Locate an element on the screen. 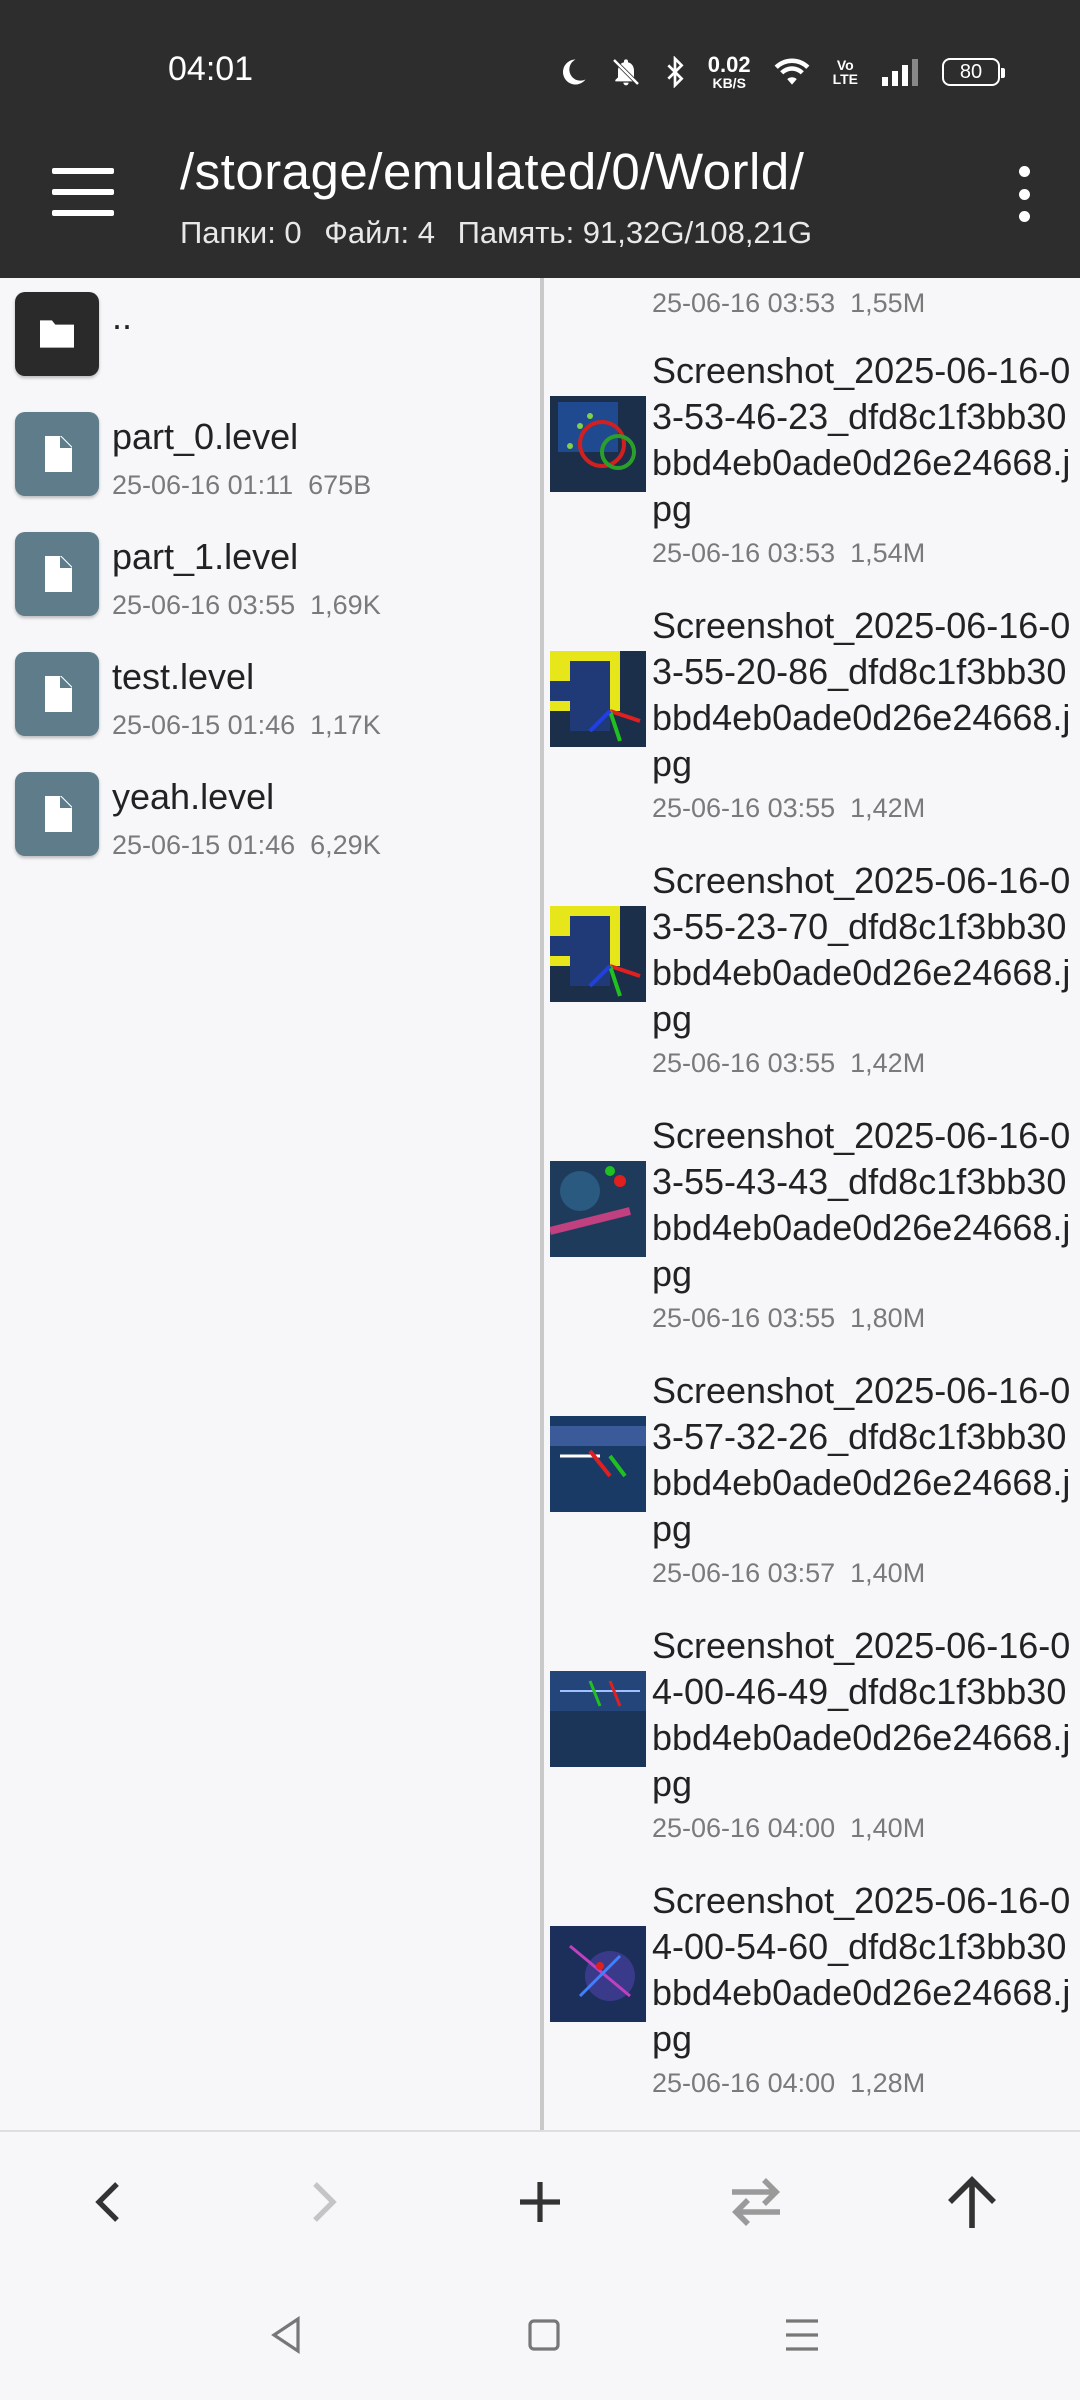 The image size is (1080, 2400). wifi-icon is located at coordinates (792, 71).